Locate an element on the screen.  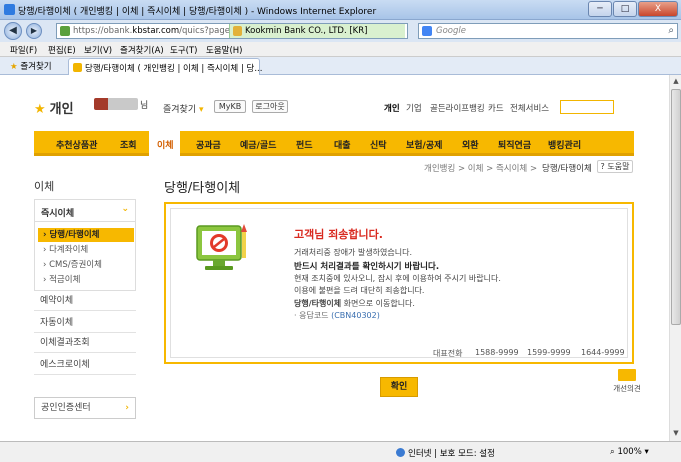
forward-icon: ▶ is located at coordinates (34, 31).